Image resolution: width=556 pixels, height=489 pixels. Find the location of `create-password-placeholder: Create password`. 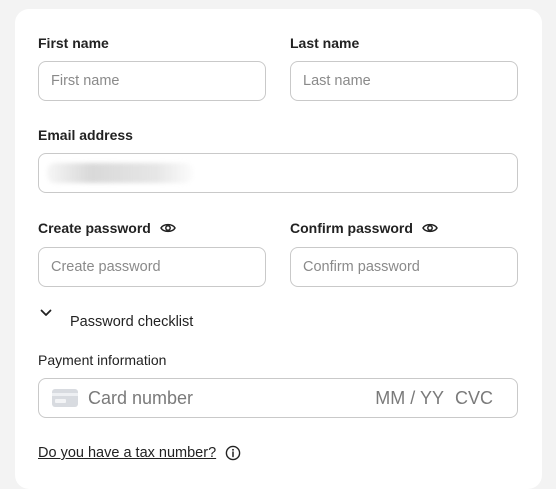

create-password-placeholder: Create password is located at coordinates (106, 267).